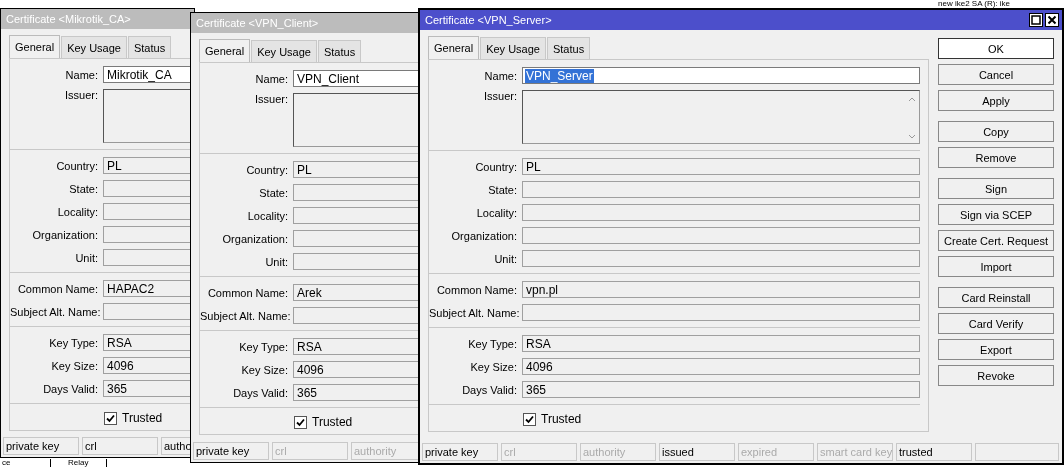 The image size is (1064, 467). Describe the element at coordinates (1052, 20) in the screenshot. I see `close-icon` at that location.